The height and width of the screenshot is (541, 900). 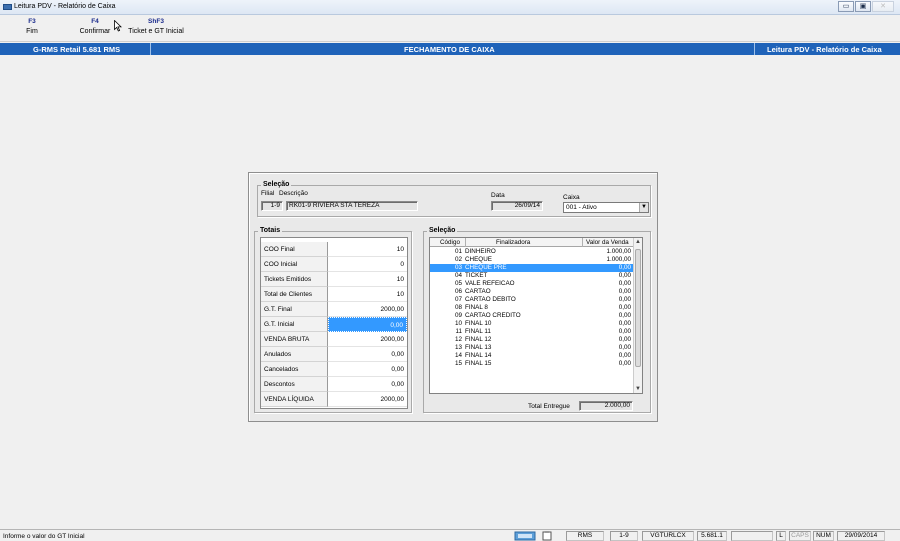 What do you see at coordinates (532, 268) in the screenshot?
I see `list-item-selected: 03 CHEQUE PRE 0,00` at bounding box center [532, 268].